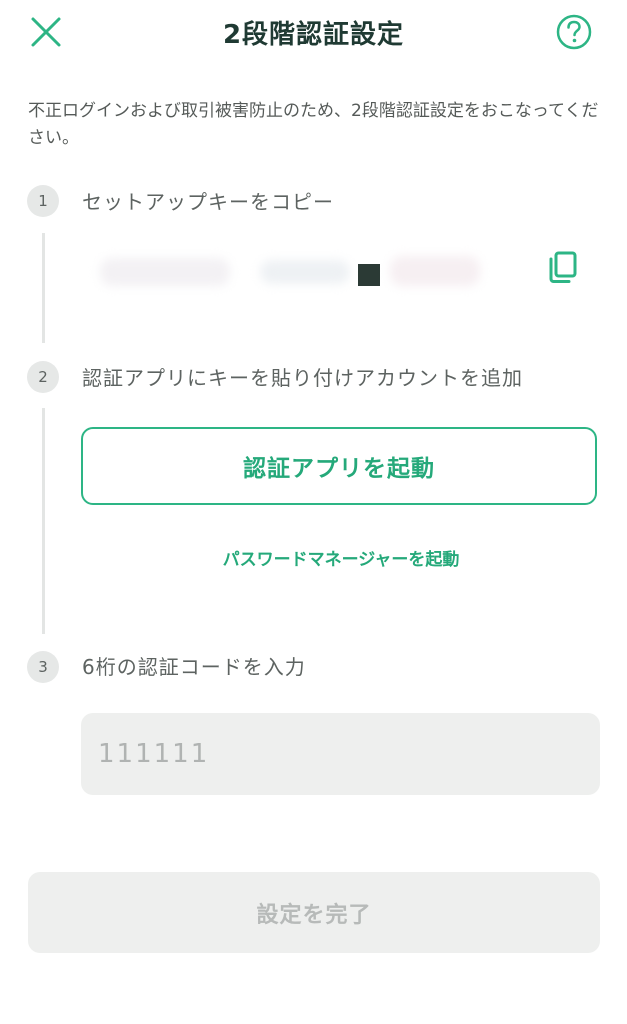 The height and width of the screenshot is (1024, 627). I want to click on step-title-3: 6桁の認証コードを入力, so click(194, 667).